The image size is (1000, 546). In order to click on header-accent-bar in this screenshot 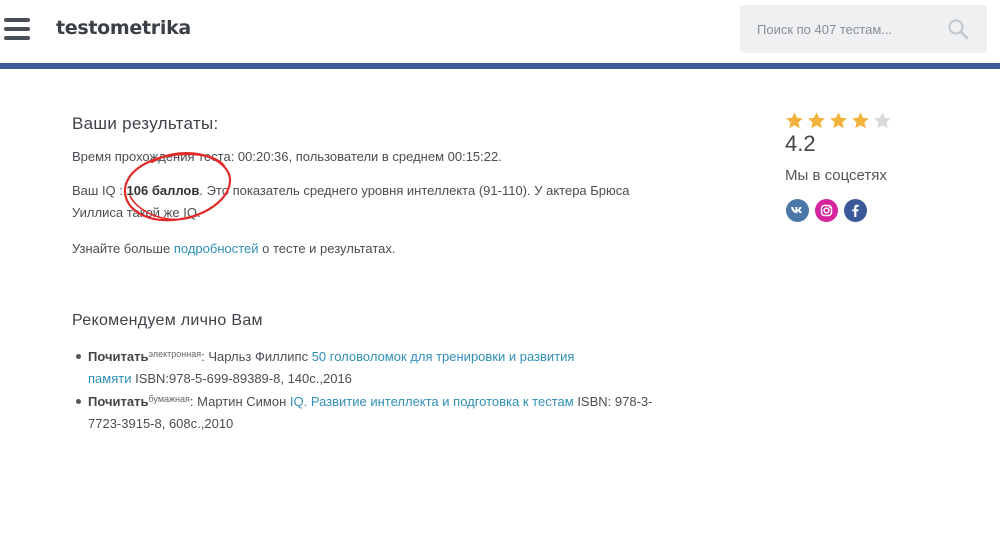, I will do `click(500, 66)`.